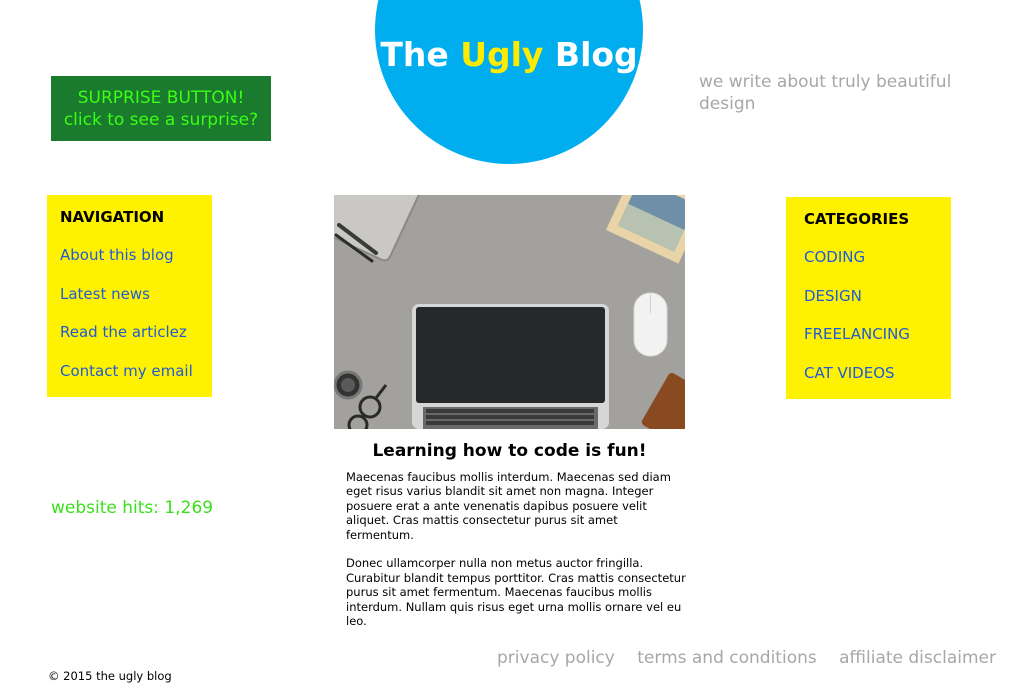 This screenshot has height=700, width=1020. What do you see at coordinates (161, 97) in the screenshot?
I see `surprise-button-line1: SURPRISE BUTTON!` at bounding box center [161, 97].